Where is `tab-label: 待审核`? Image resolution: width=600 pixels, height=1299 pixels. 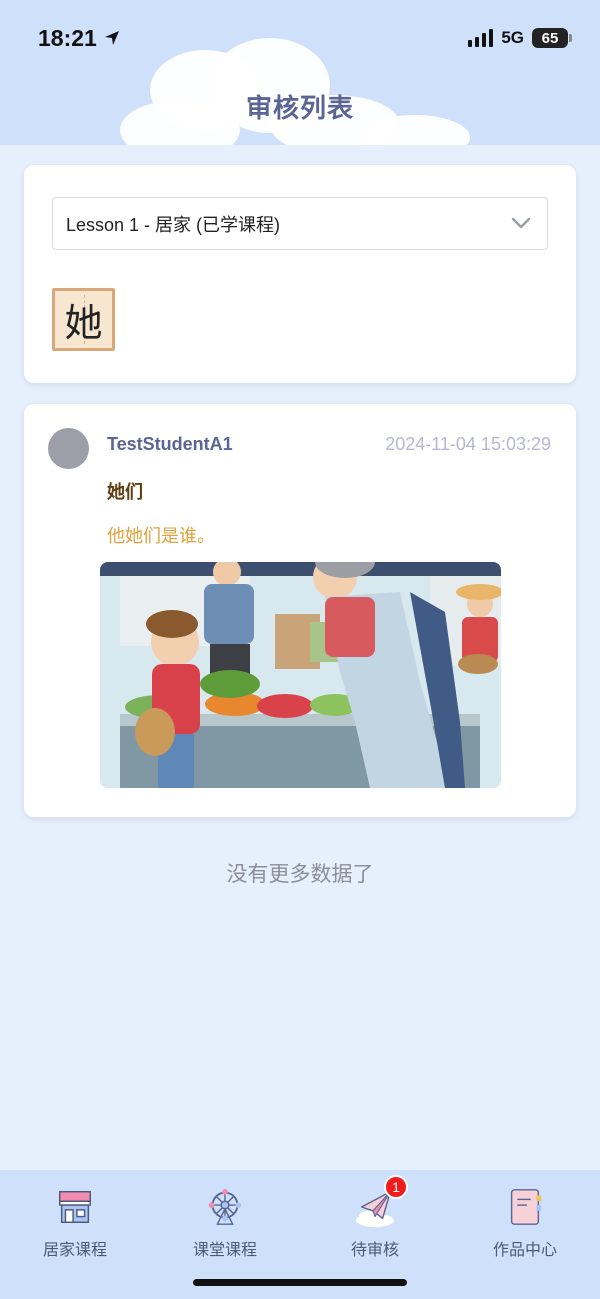 tab-label: 待审核 is located at coordinates (374, 1249).